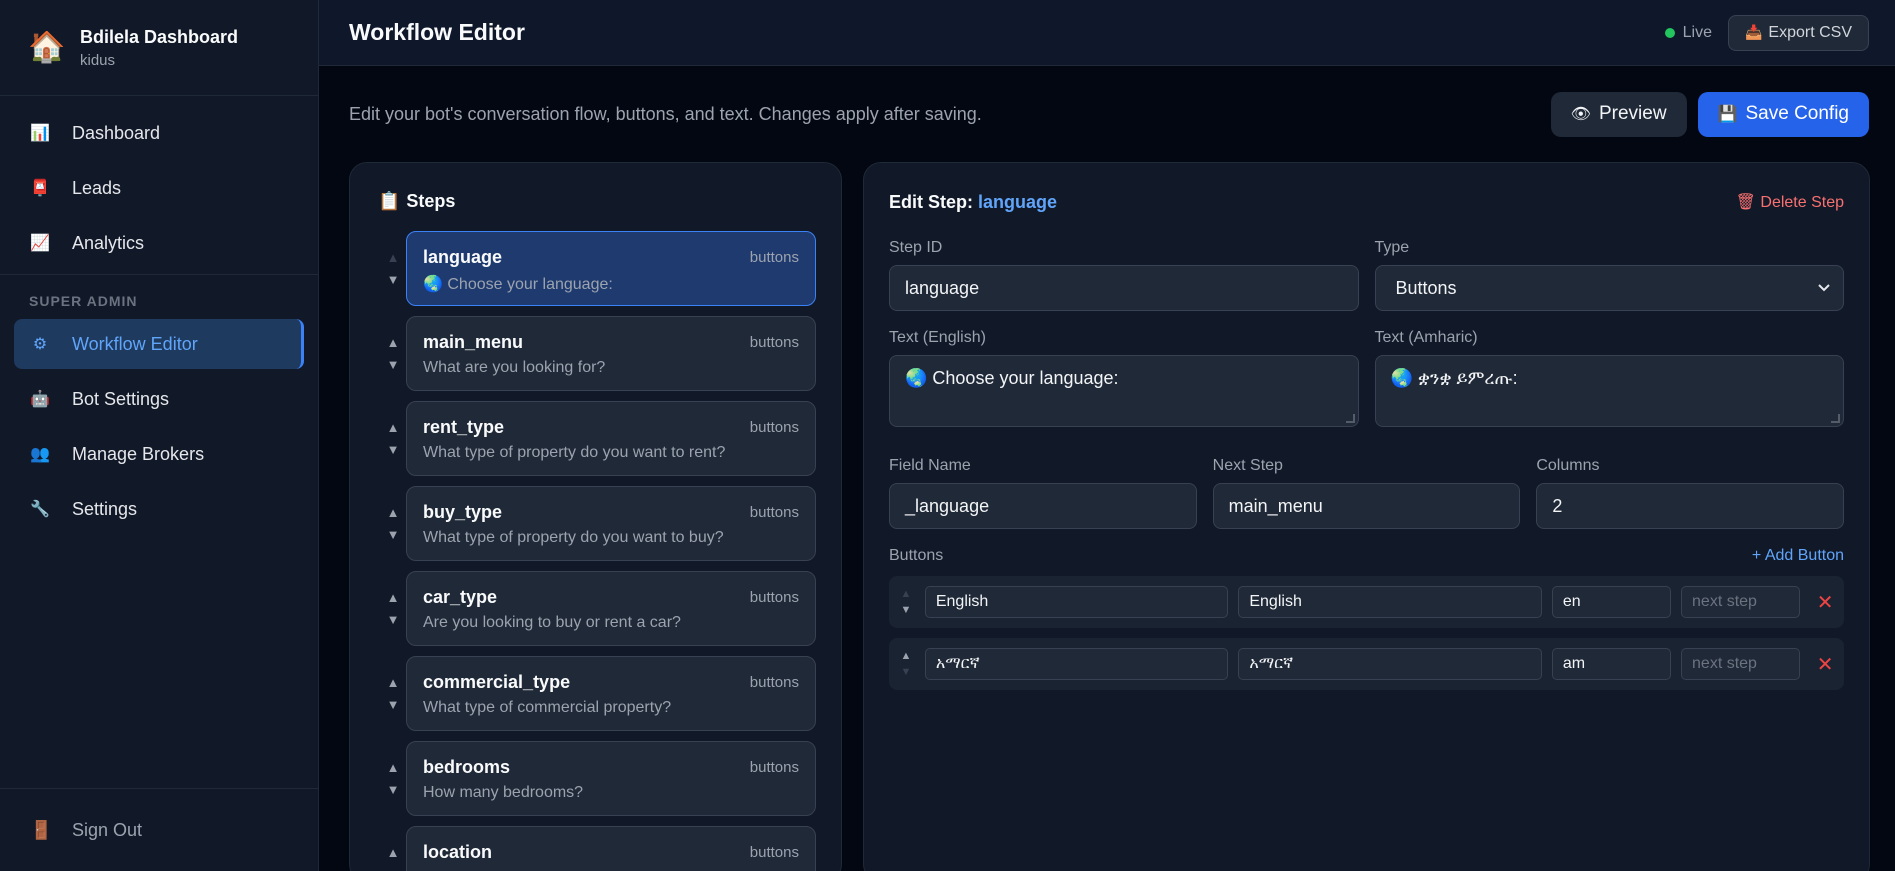 Image resolution: width=1895 pixels, height=871 pixels. I want to click on step-name: location, so click(458, 852).